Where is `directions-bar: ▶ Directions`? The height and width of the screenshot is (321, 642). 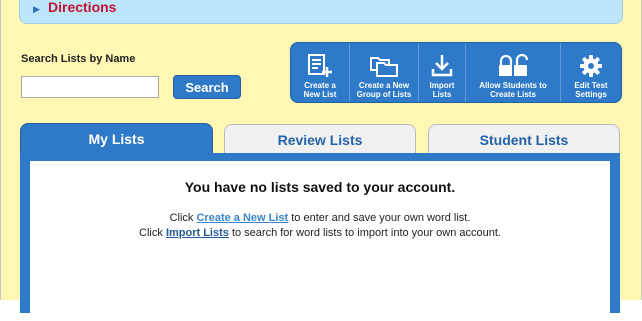
directions-bar: ▶ Directions is located at coordinates (321, 12).